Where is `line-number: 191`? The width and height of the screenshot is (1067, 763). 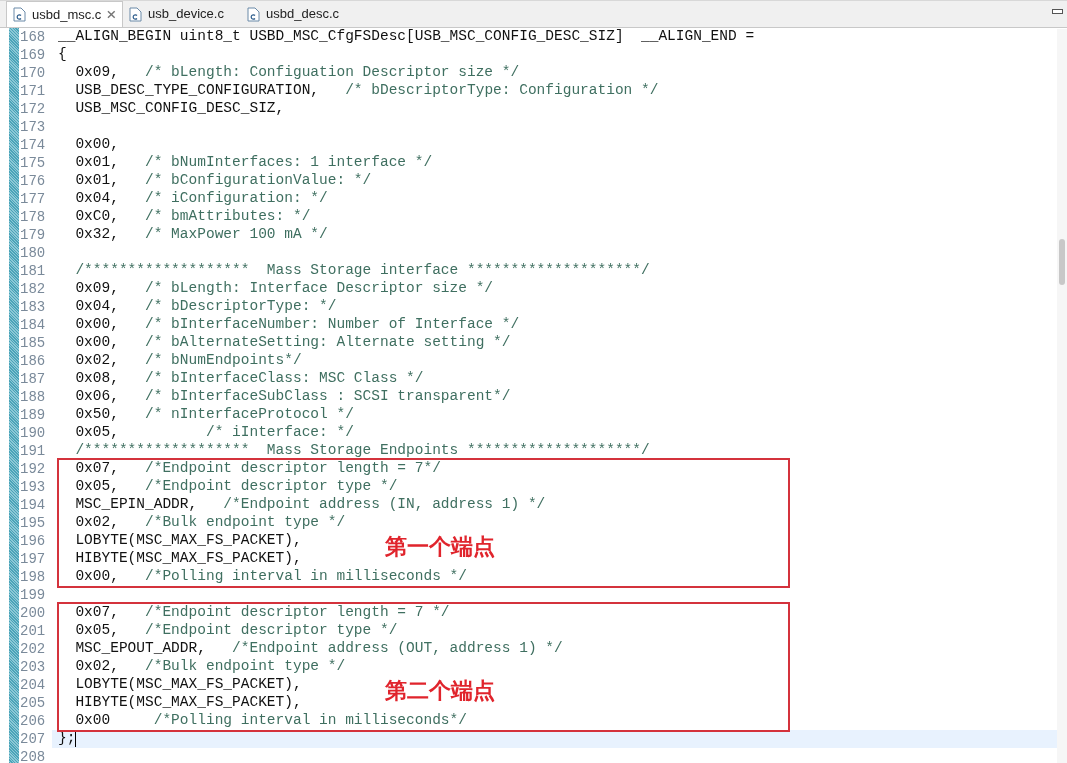 line-number: 191 is located at coordinates (33, 451).